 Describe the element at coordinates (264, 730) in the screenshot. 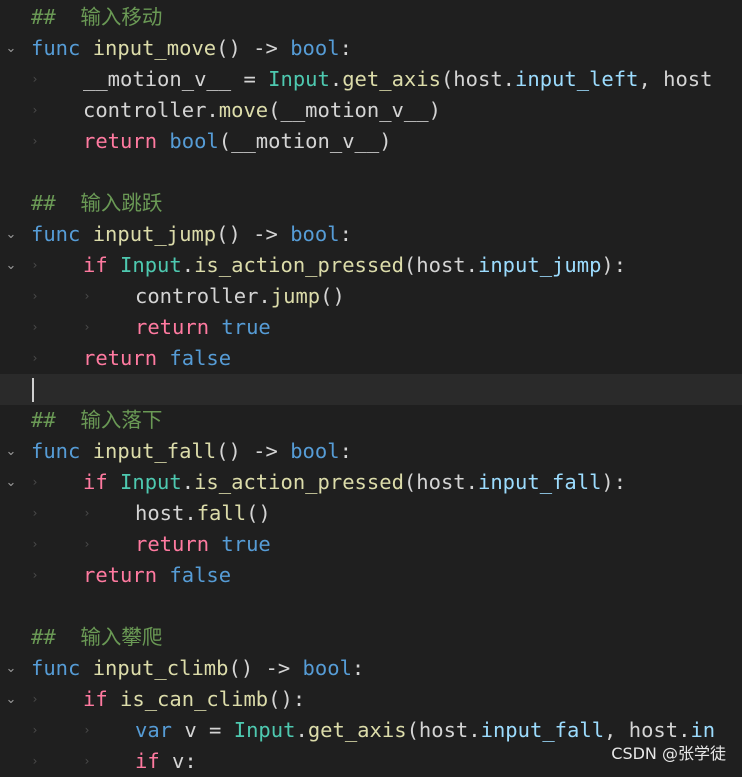

I see `code-token: Input` at that location.